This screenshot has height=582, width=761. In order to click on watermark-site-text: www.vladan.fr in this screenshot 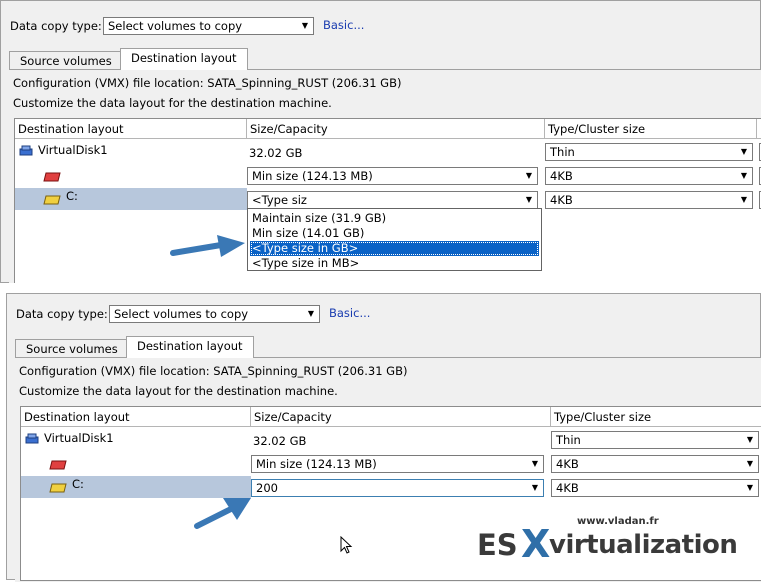, I will do `click(618, 521)`.